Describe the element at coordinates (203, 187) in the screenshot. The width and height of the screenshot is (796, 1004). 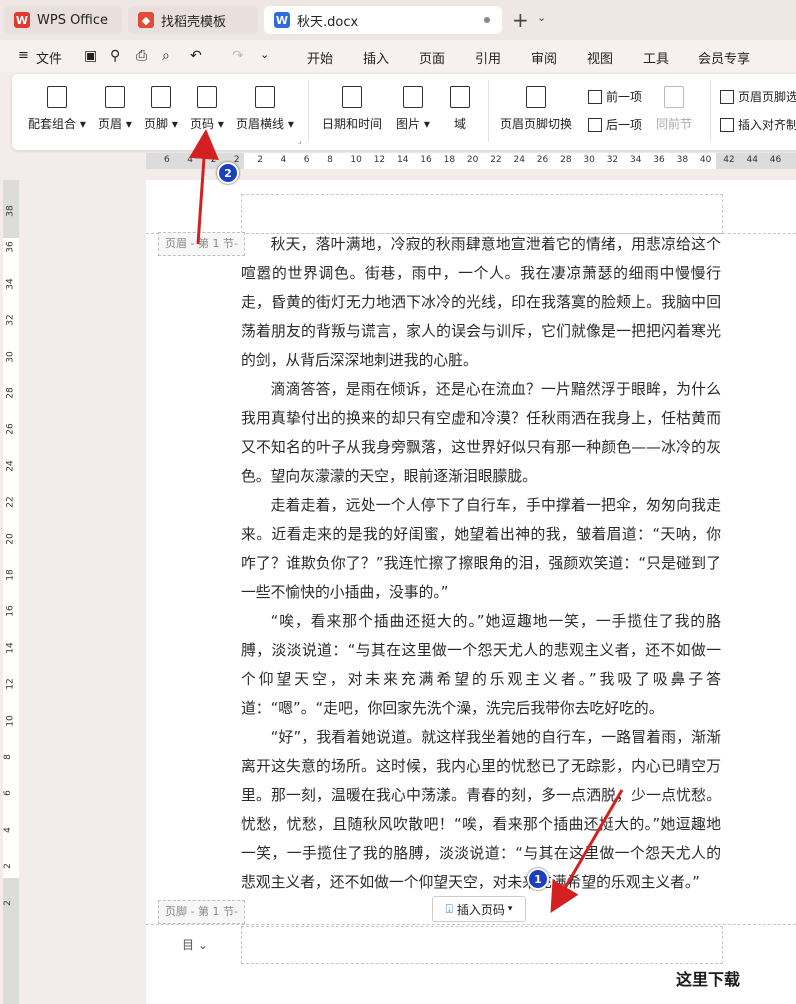
I see `arrow-to-page-number` at that location.